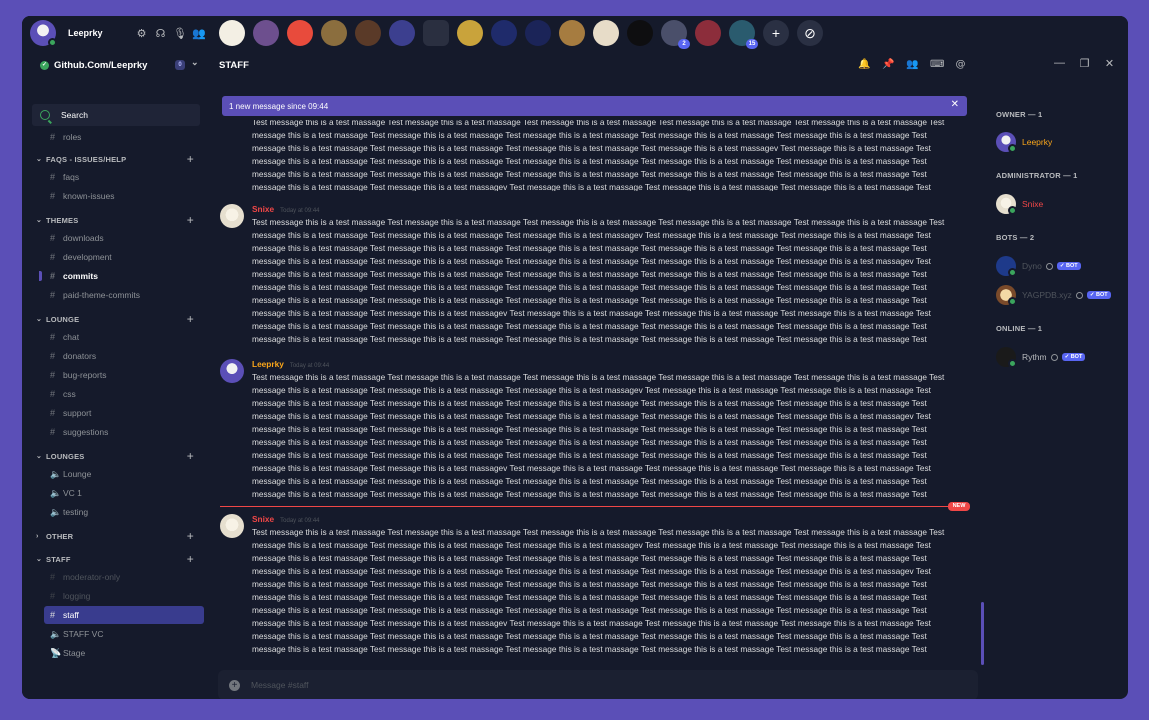  What do you see at coordinates (810, 33) in the screenshot?
I see `explore-servers-icon: ⊘` at bounding box center [810, 33].